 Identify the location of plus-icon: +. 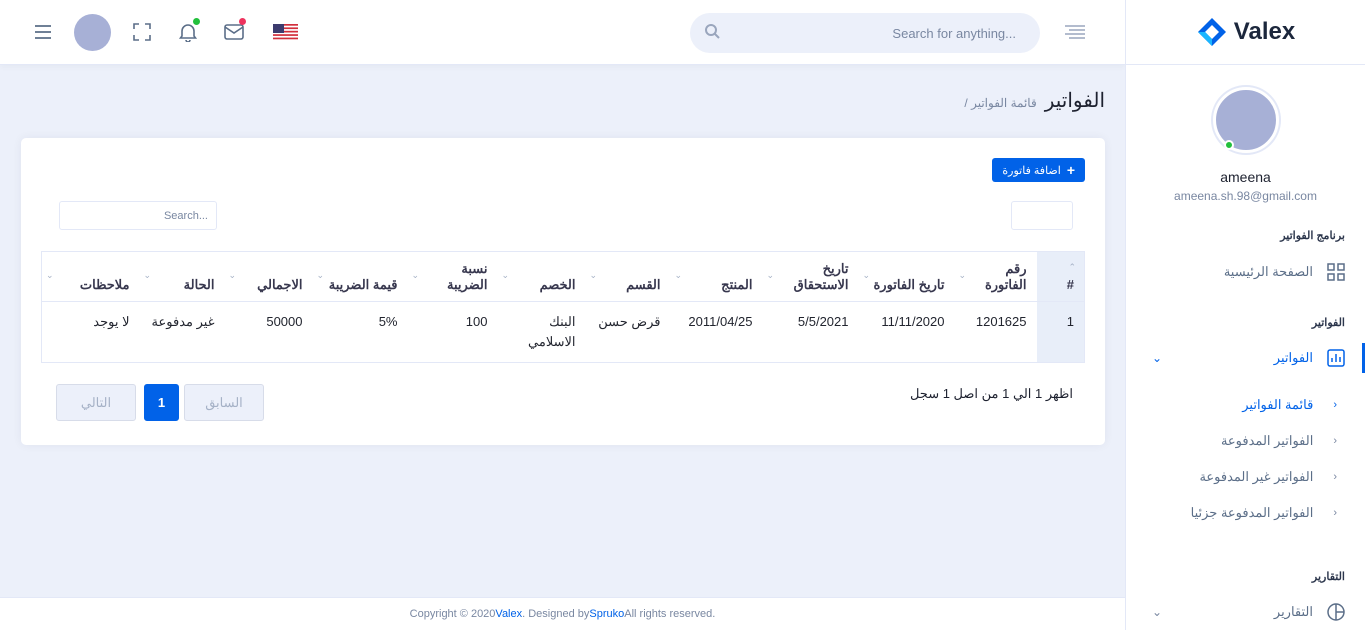
(1070, 170).